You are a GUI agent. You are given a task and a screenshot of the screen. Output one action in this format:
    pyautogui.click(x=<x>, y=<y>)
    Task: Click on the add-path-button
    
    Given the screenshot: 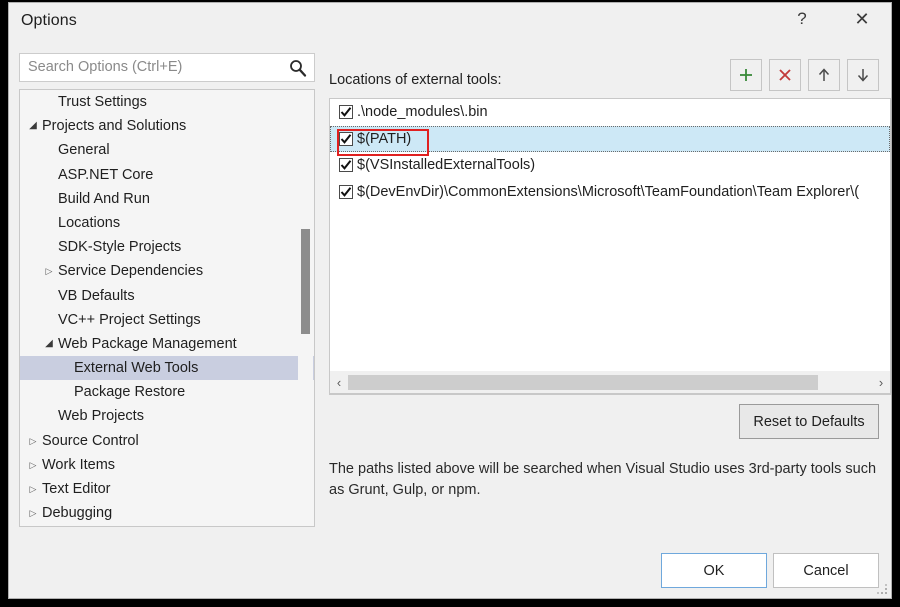 What is the action you would take?
    pyautogui.click(x=746, y=75)
    